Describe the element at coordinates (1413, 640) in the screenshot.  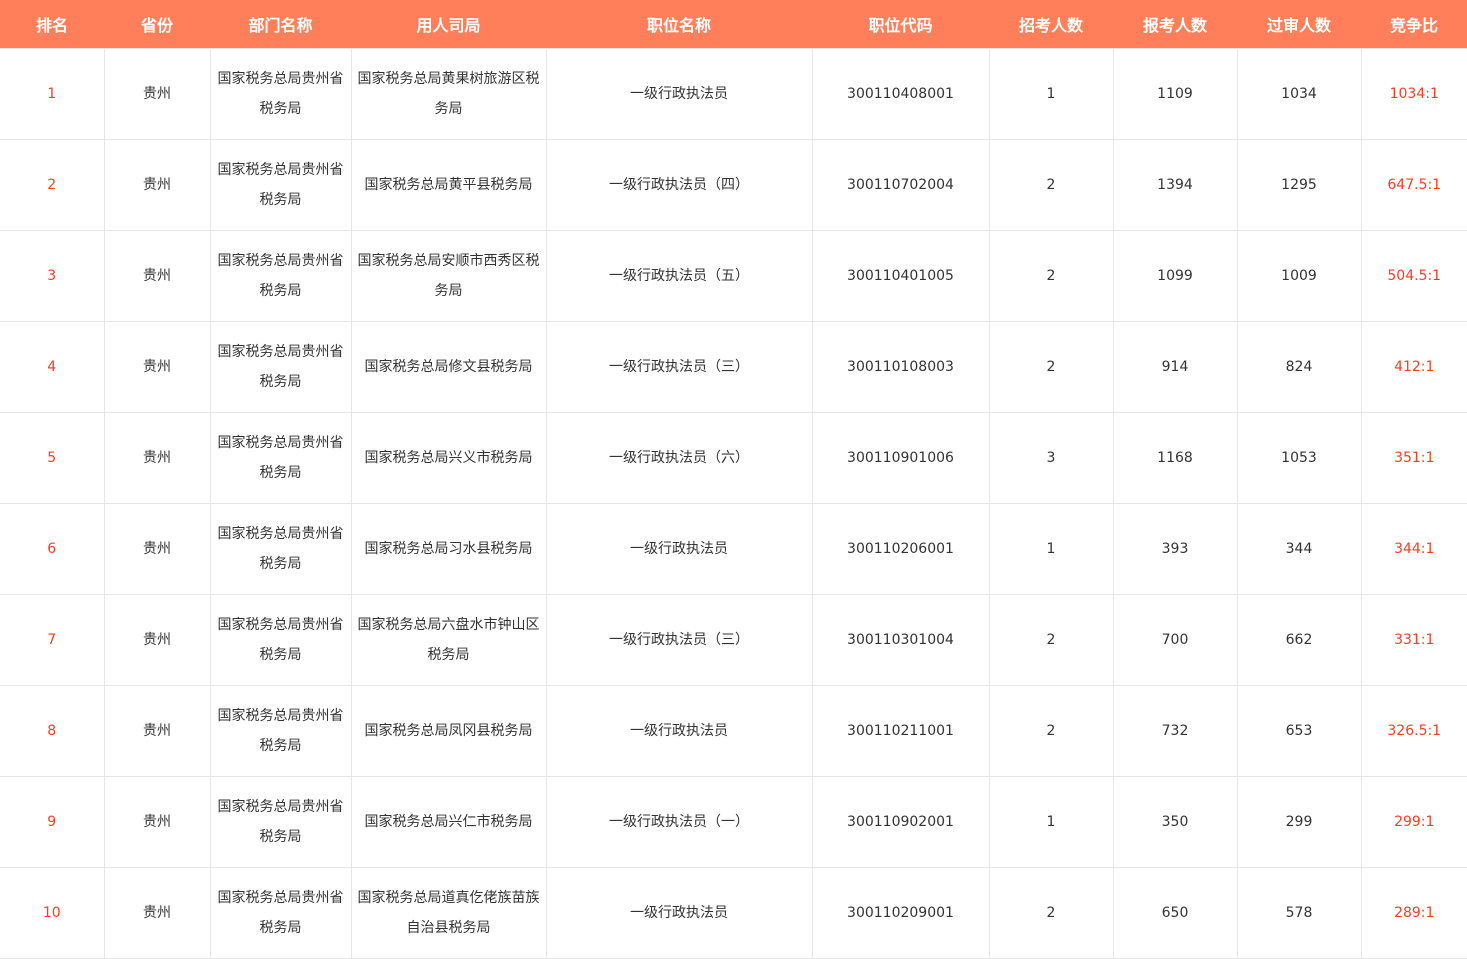
I see `competition-ratio-cell: 331:1` at that location.